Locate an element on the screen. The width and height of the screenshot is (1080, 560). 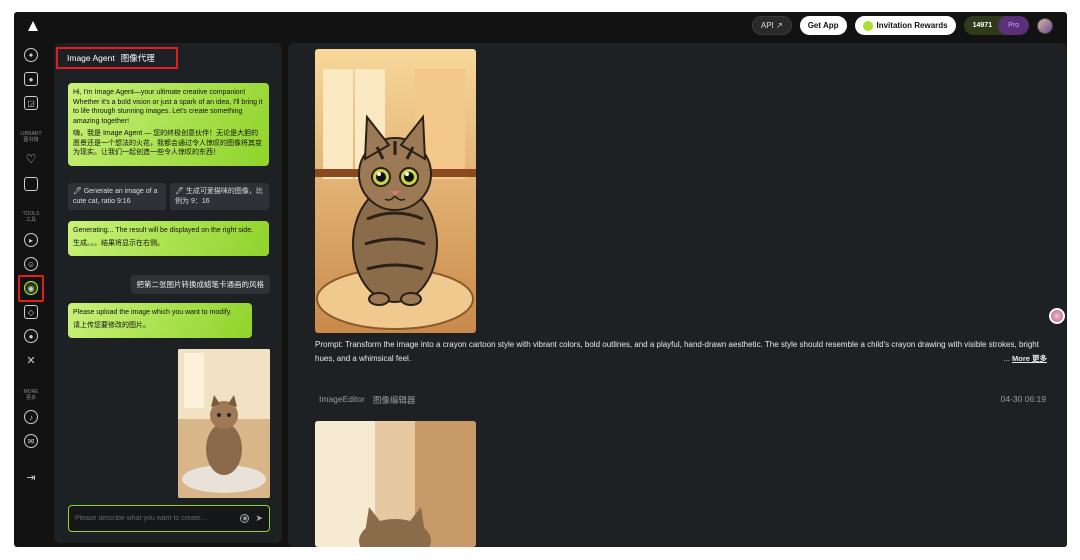
upload-cn: 请上传您要修改的图片。 is located at coordinates (111, 325).